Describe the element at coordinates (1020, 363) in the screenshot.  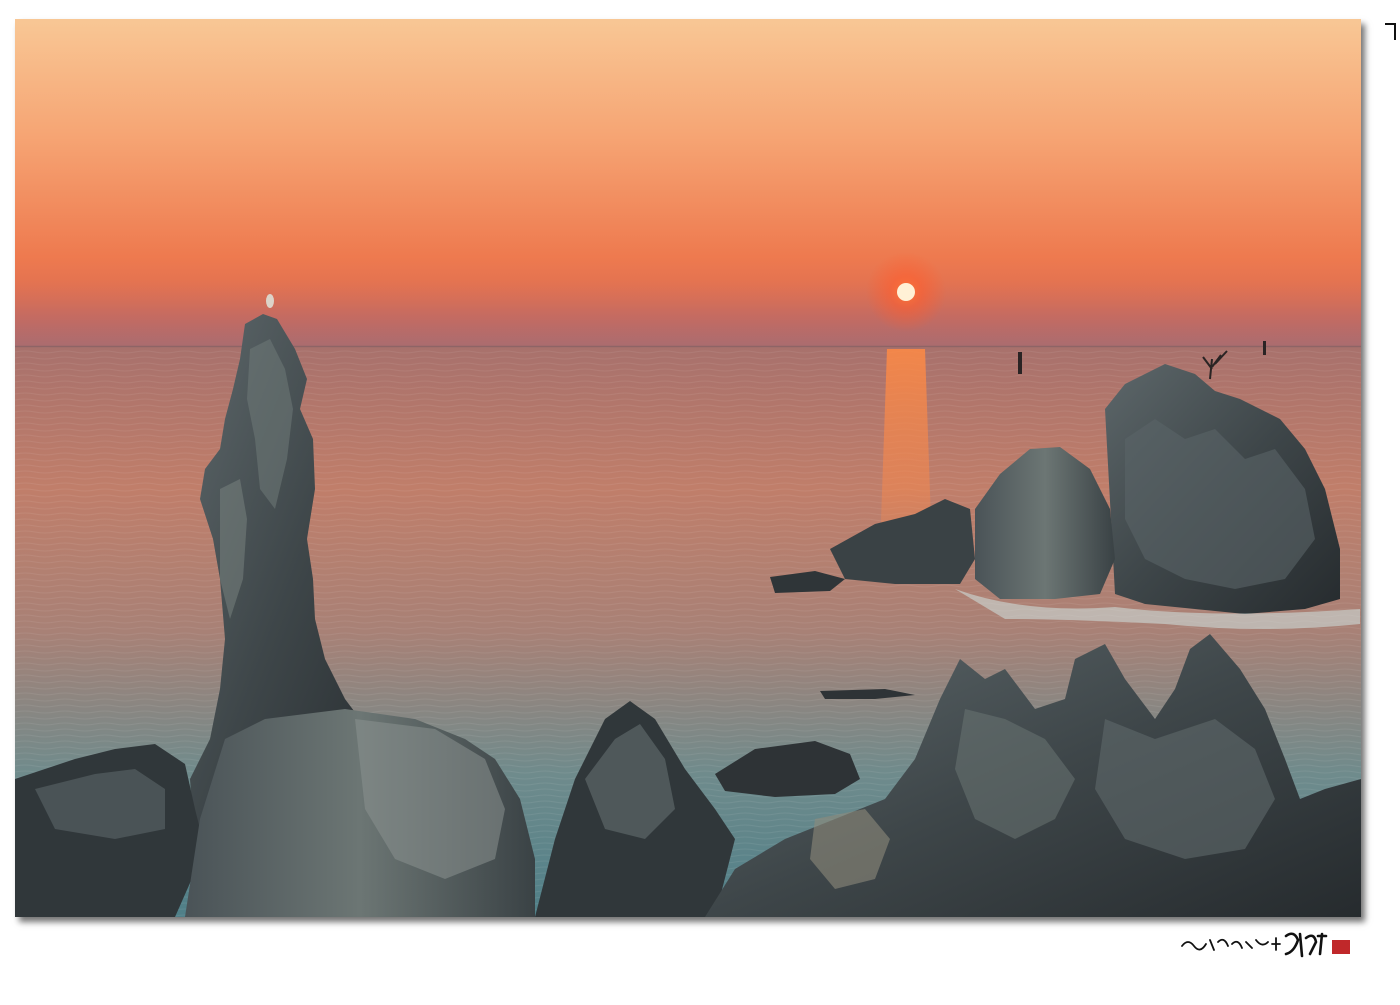
I see `buoy-marker` at that location.